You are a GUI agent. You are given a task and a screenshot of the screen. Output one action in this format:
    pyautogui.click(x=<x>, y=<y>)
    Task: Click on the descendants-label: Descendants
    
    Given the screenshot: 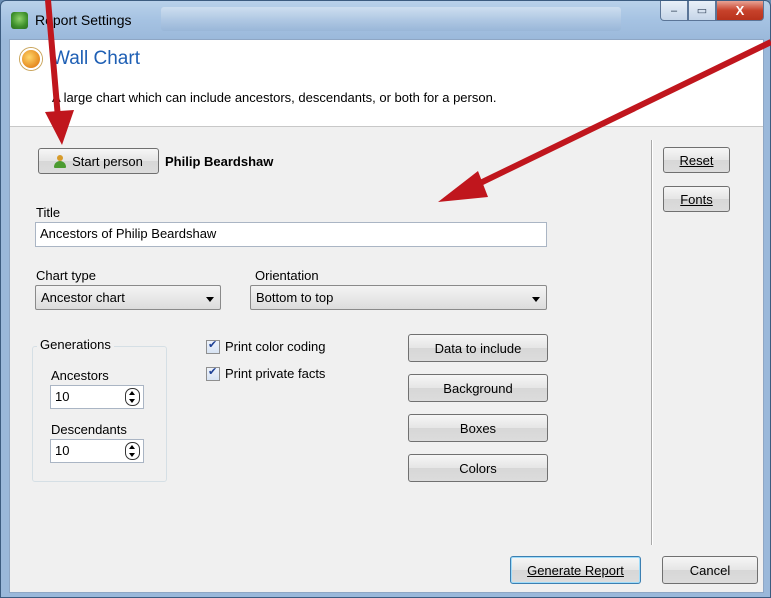 What is the action you would take?
    pyautogui.click(x=89, y=429)
    